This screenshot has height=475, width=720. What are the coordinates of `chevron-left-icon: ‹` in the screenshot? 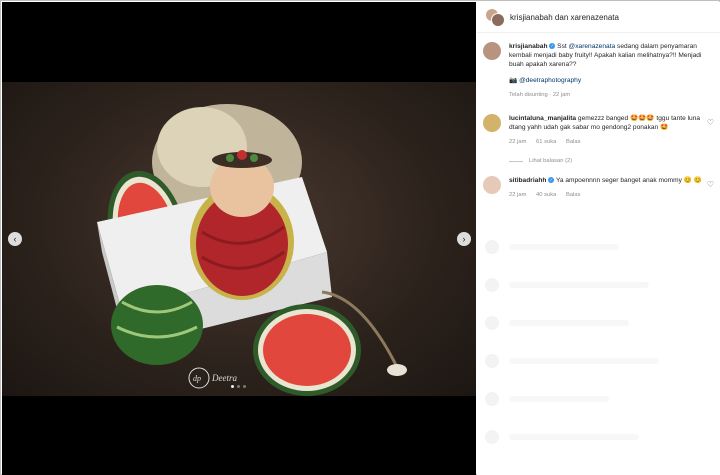 It's located at (15, 239).